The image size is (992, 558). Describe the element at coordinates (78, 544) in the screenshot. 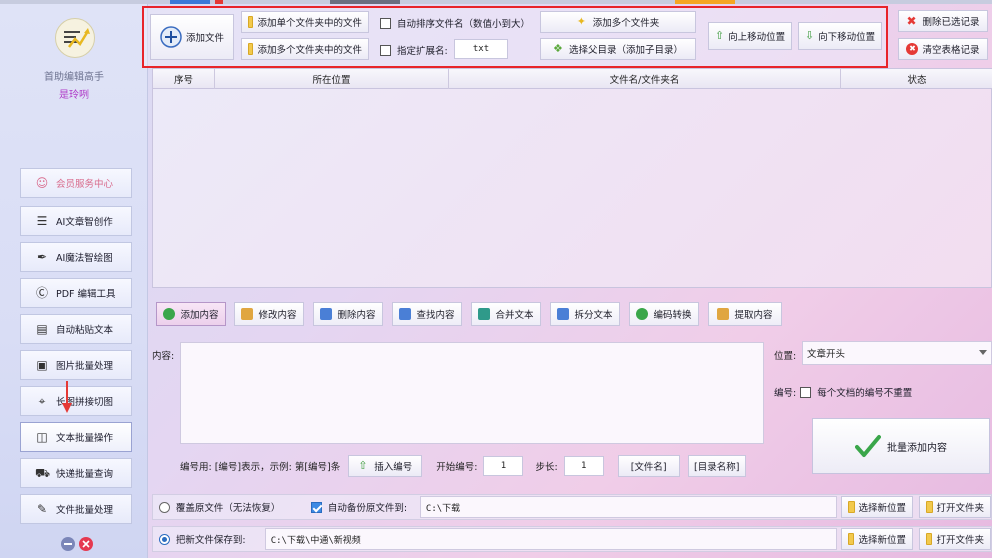

I see `minimize-close-icons` at that location.